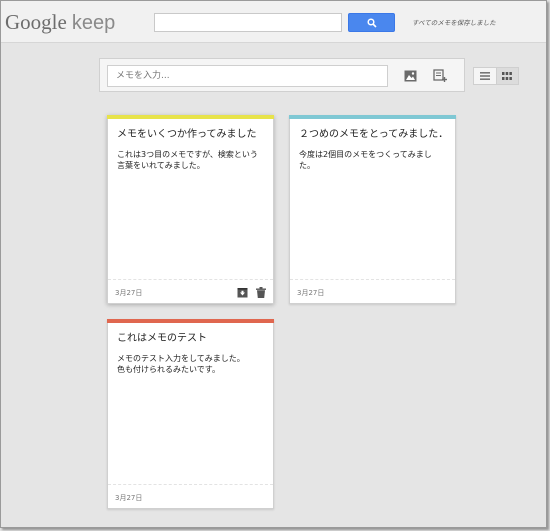 The width and height of the screenshot is (550, 531). I want to click on note-title: ２つめのメモをとってみました．, so click(374, 134).